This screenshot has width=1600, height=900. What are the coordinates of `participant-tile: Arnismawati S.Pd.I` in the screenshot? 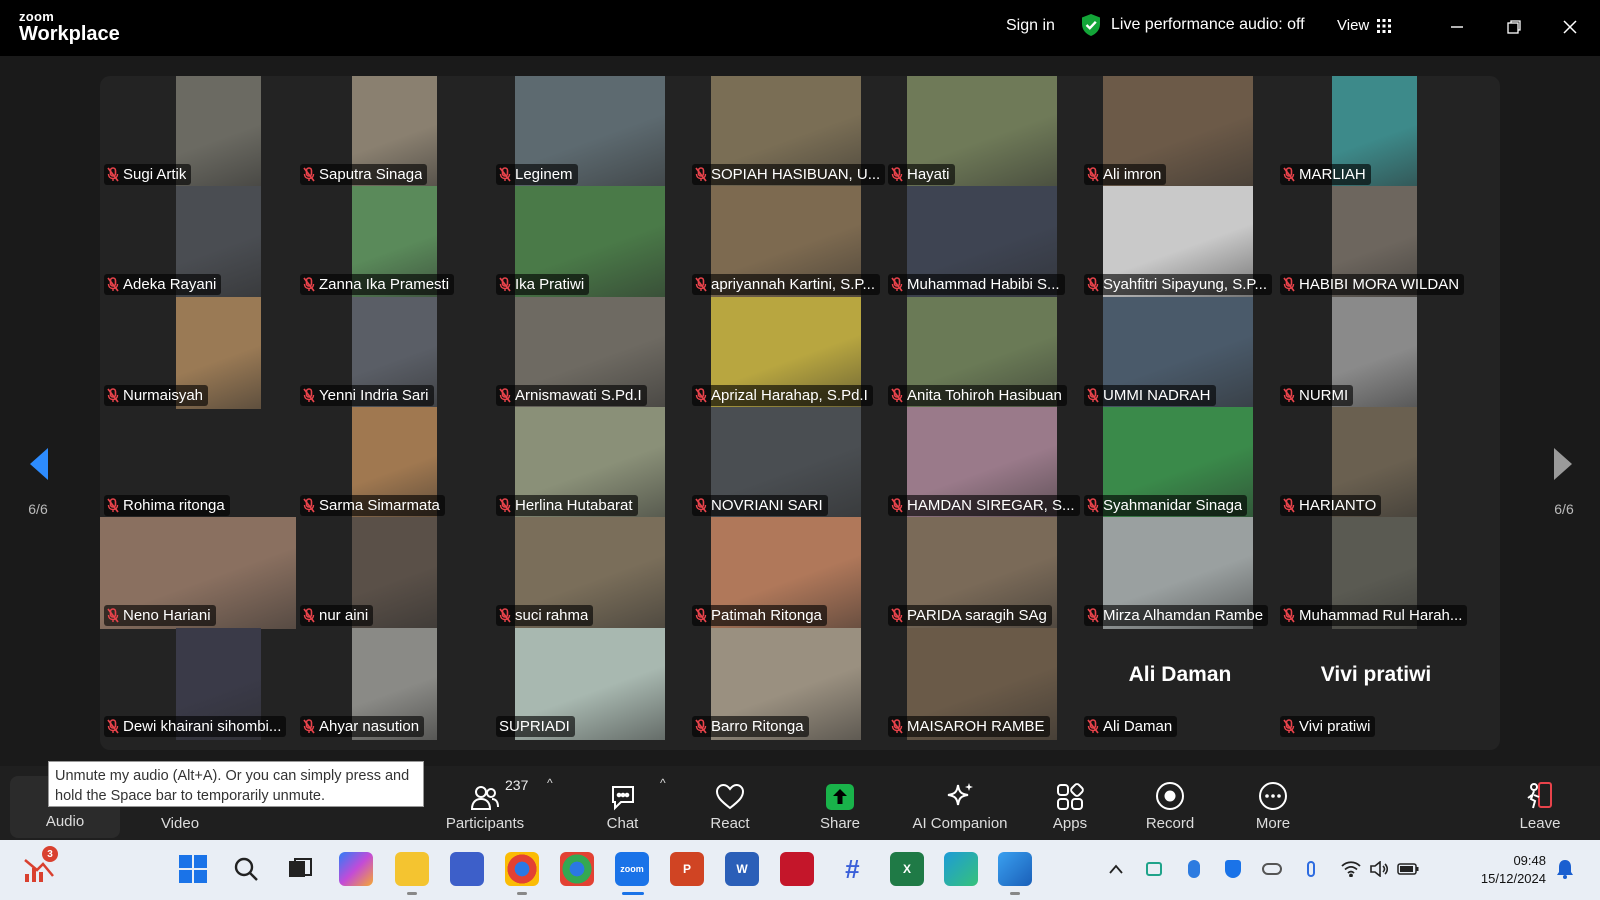 It's located at (592, 352).